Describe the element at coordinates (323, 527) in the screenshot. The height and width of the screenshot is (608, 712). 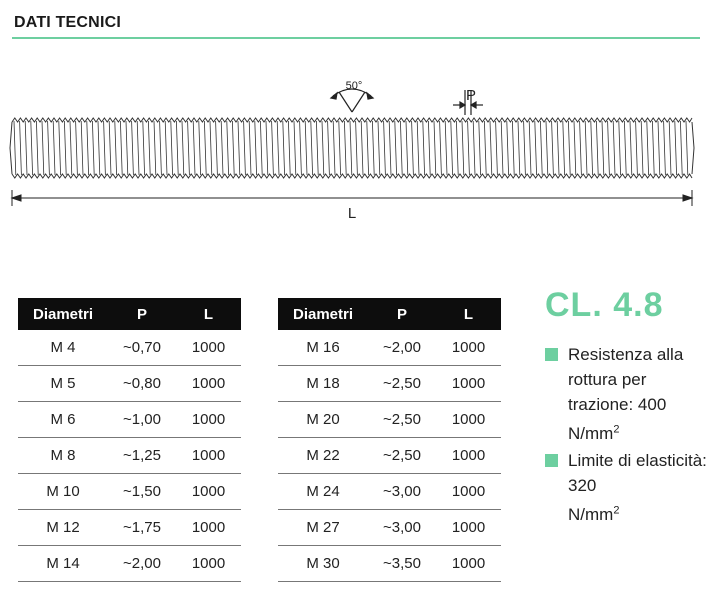
I see `cell-diameter: M 27` at that location.